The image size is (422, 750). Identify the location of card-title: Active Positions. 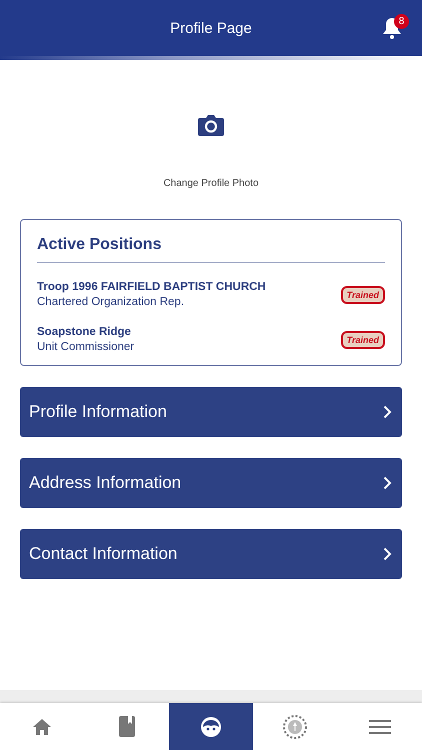
(211, 249).